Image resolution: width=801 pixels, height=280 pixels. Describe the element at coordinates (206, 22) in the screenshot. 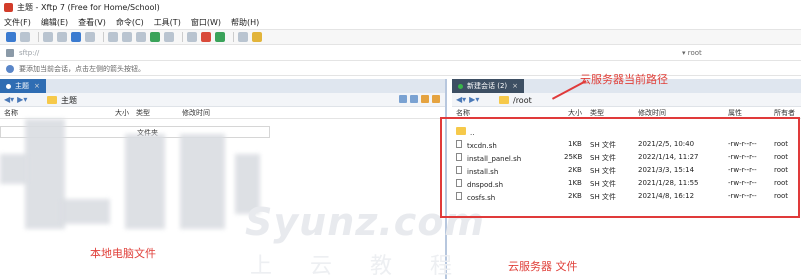

I see `menu-window: 窗口(W)` at that location.